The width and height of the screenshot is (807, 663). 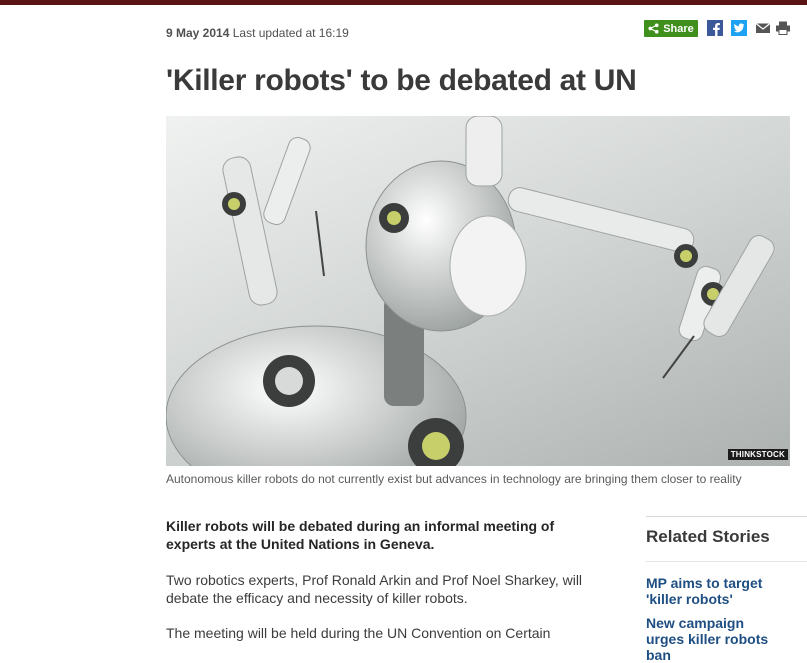 I want to click on print-icon, so click(x=783, y=28).